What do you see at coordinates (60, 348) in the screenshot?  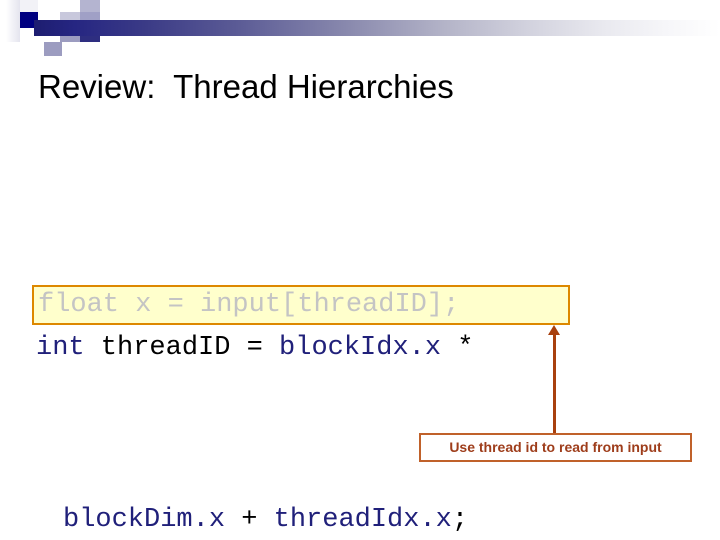 I see `code-token-keyword: int` at bounding box center [60, 348].